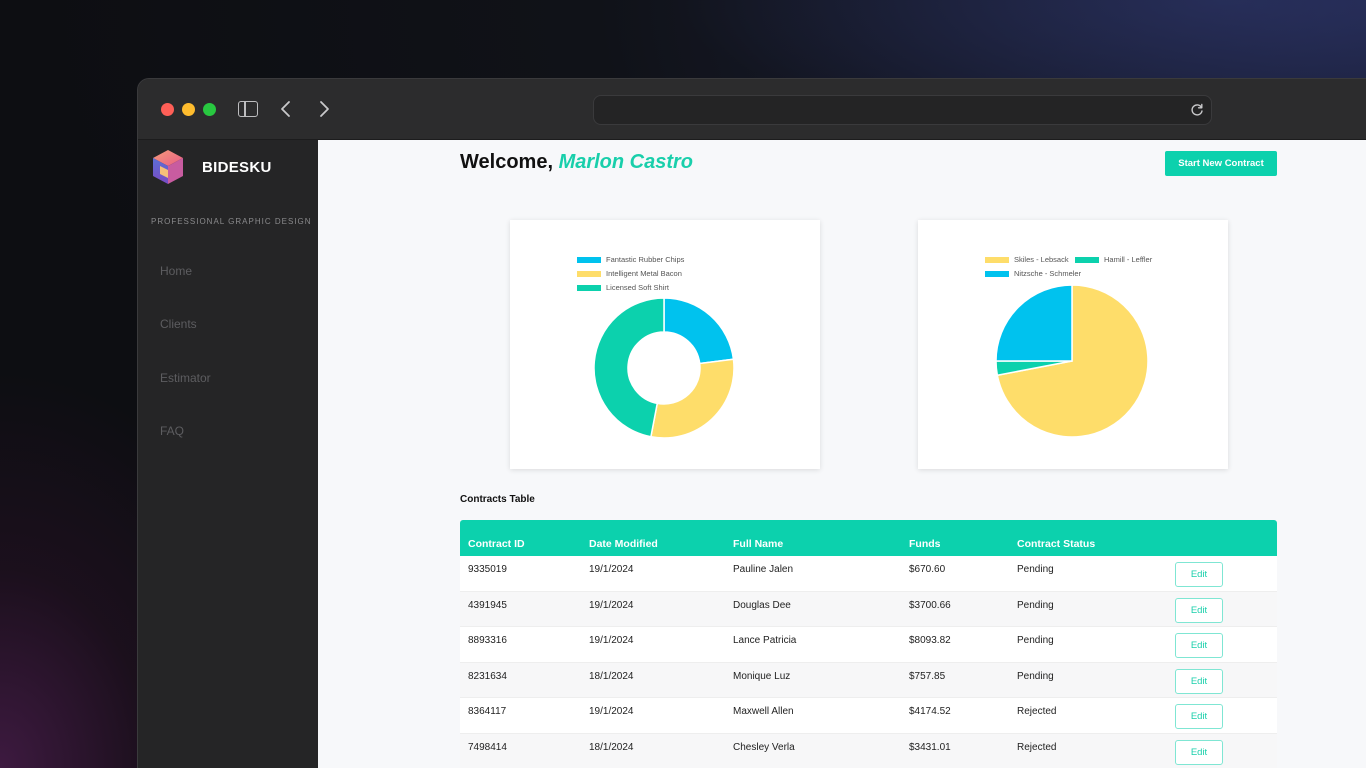 The height and width of the screenshot is (768, 1366). What do you see at coordinates (324, 109) in the screenshot?
I see `forward-arrow-icon` at bounding box center [324, 109].